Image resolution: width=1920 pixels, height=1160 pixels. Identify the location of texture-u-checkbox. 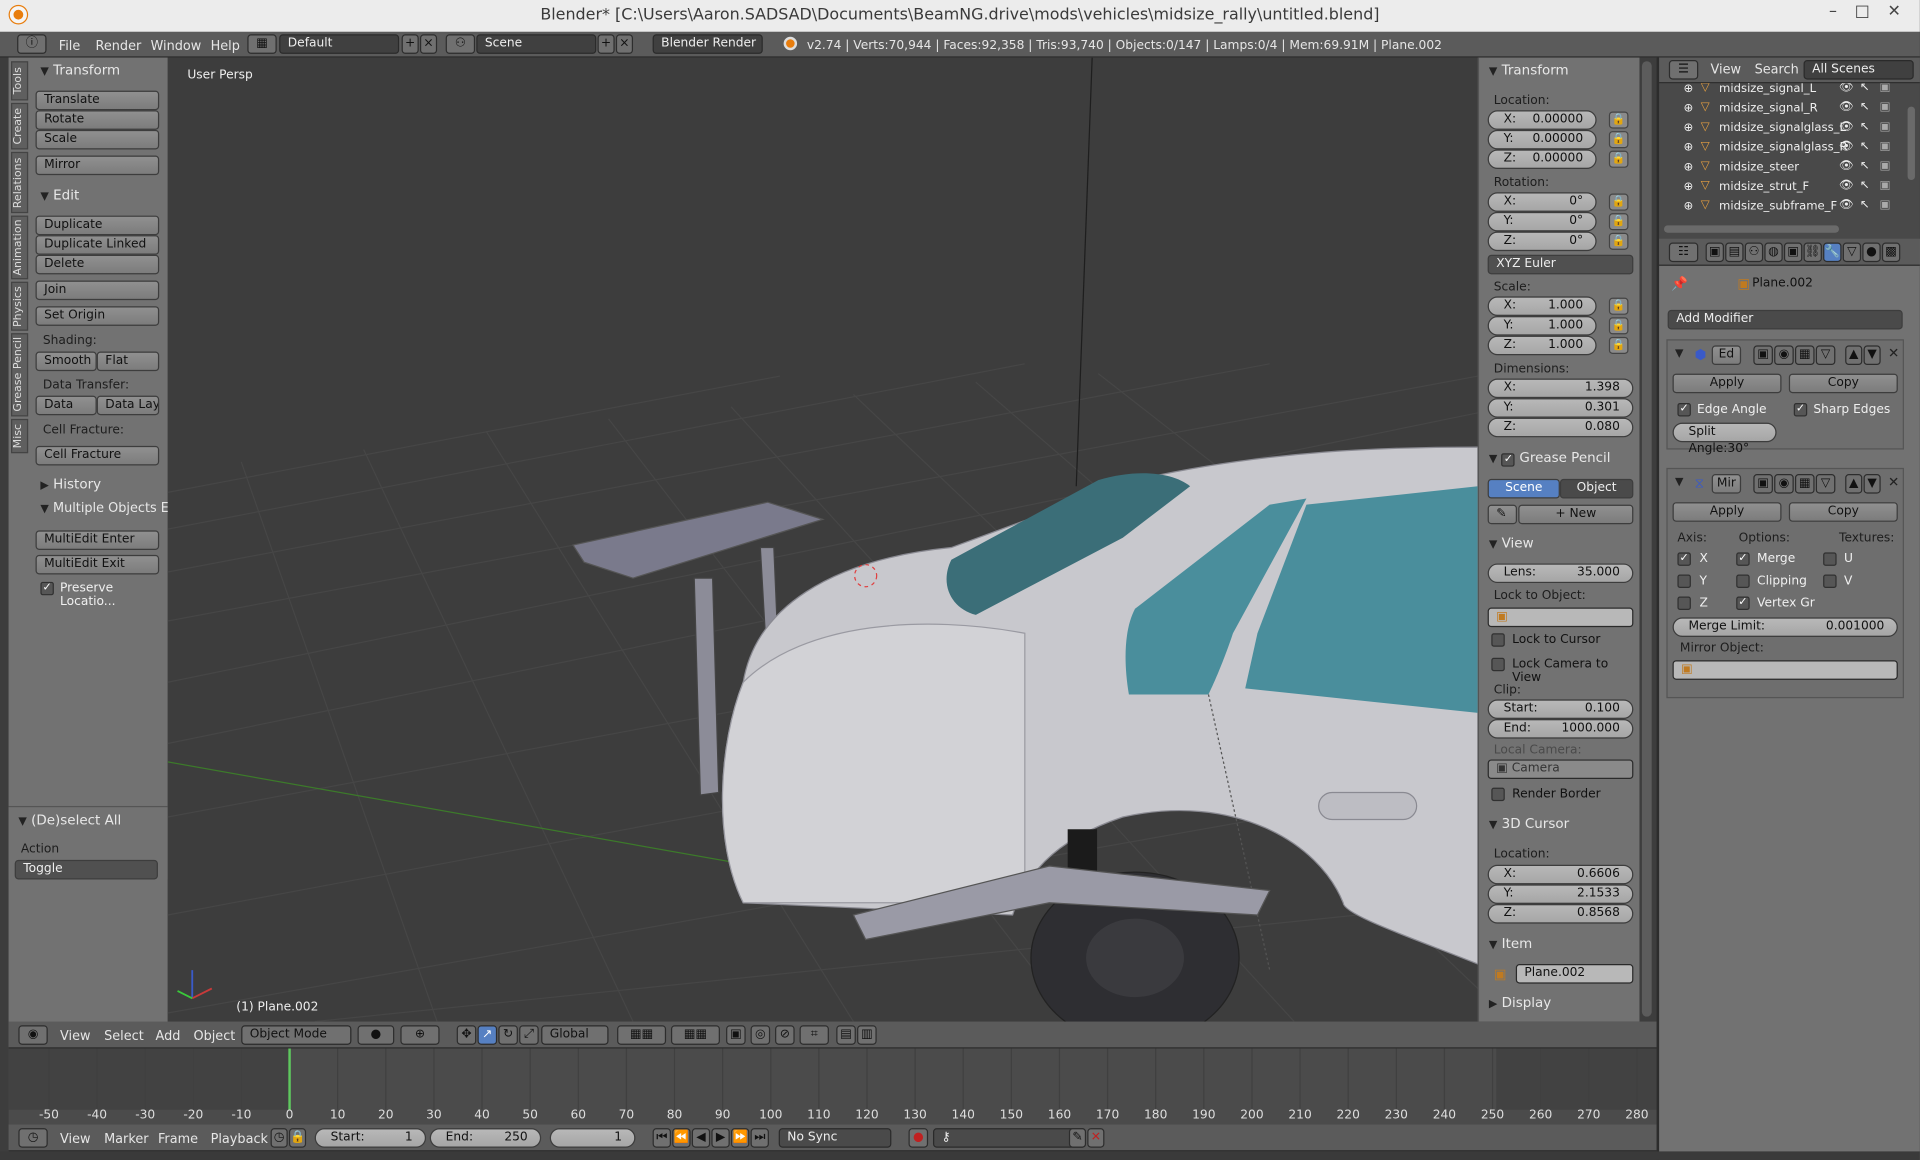
(1830, 559).